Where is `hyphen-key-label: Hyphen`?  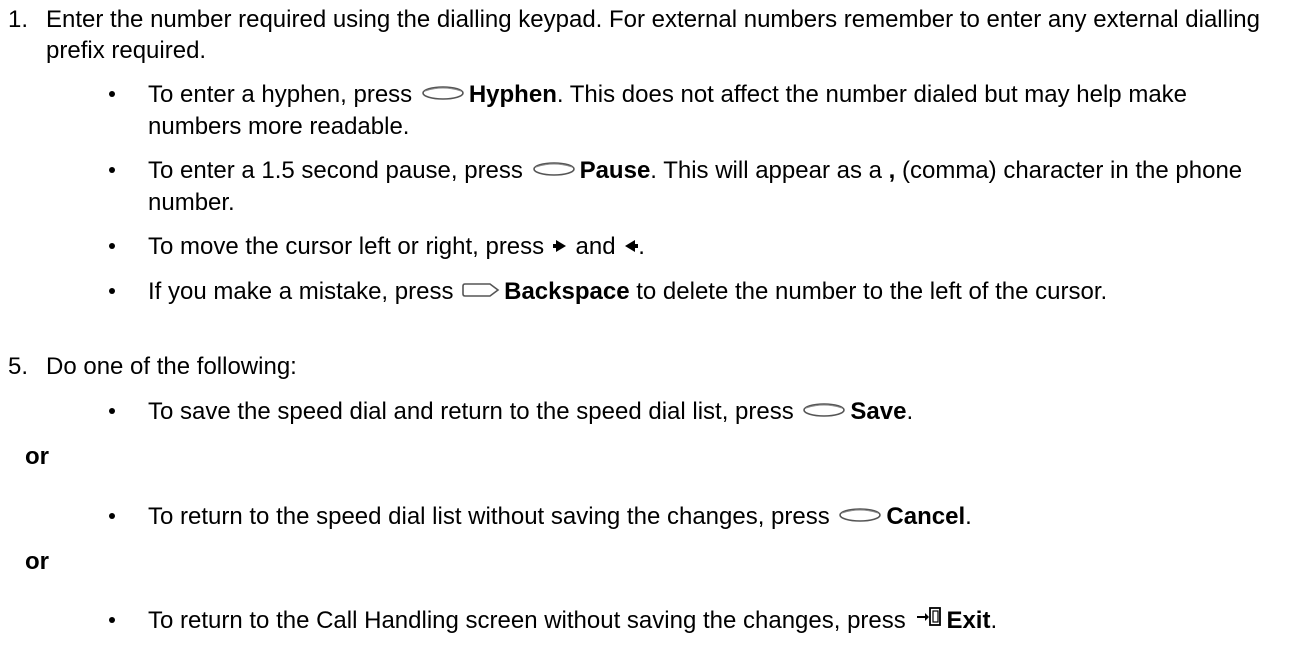
hyphen-key-label: Hyphen is located at coordinates (512, 94).